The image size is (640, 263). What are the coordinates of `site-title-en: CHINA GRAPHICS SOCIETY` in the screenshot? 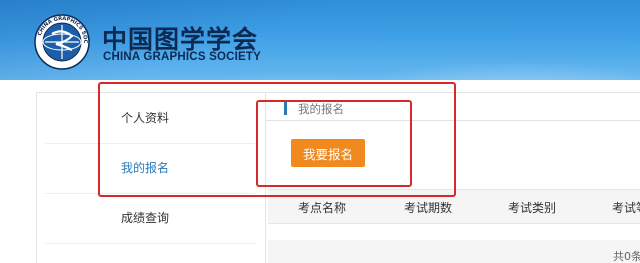 It's located at (182, 57).